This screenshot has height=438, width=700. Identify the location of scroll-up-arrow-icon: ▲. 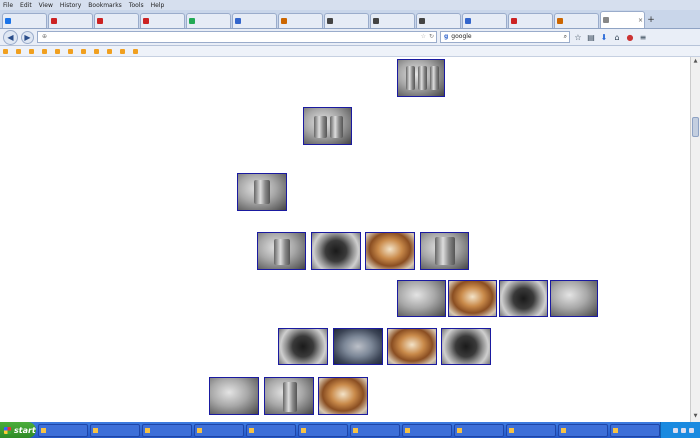
(695, 62).